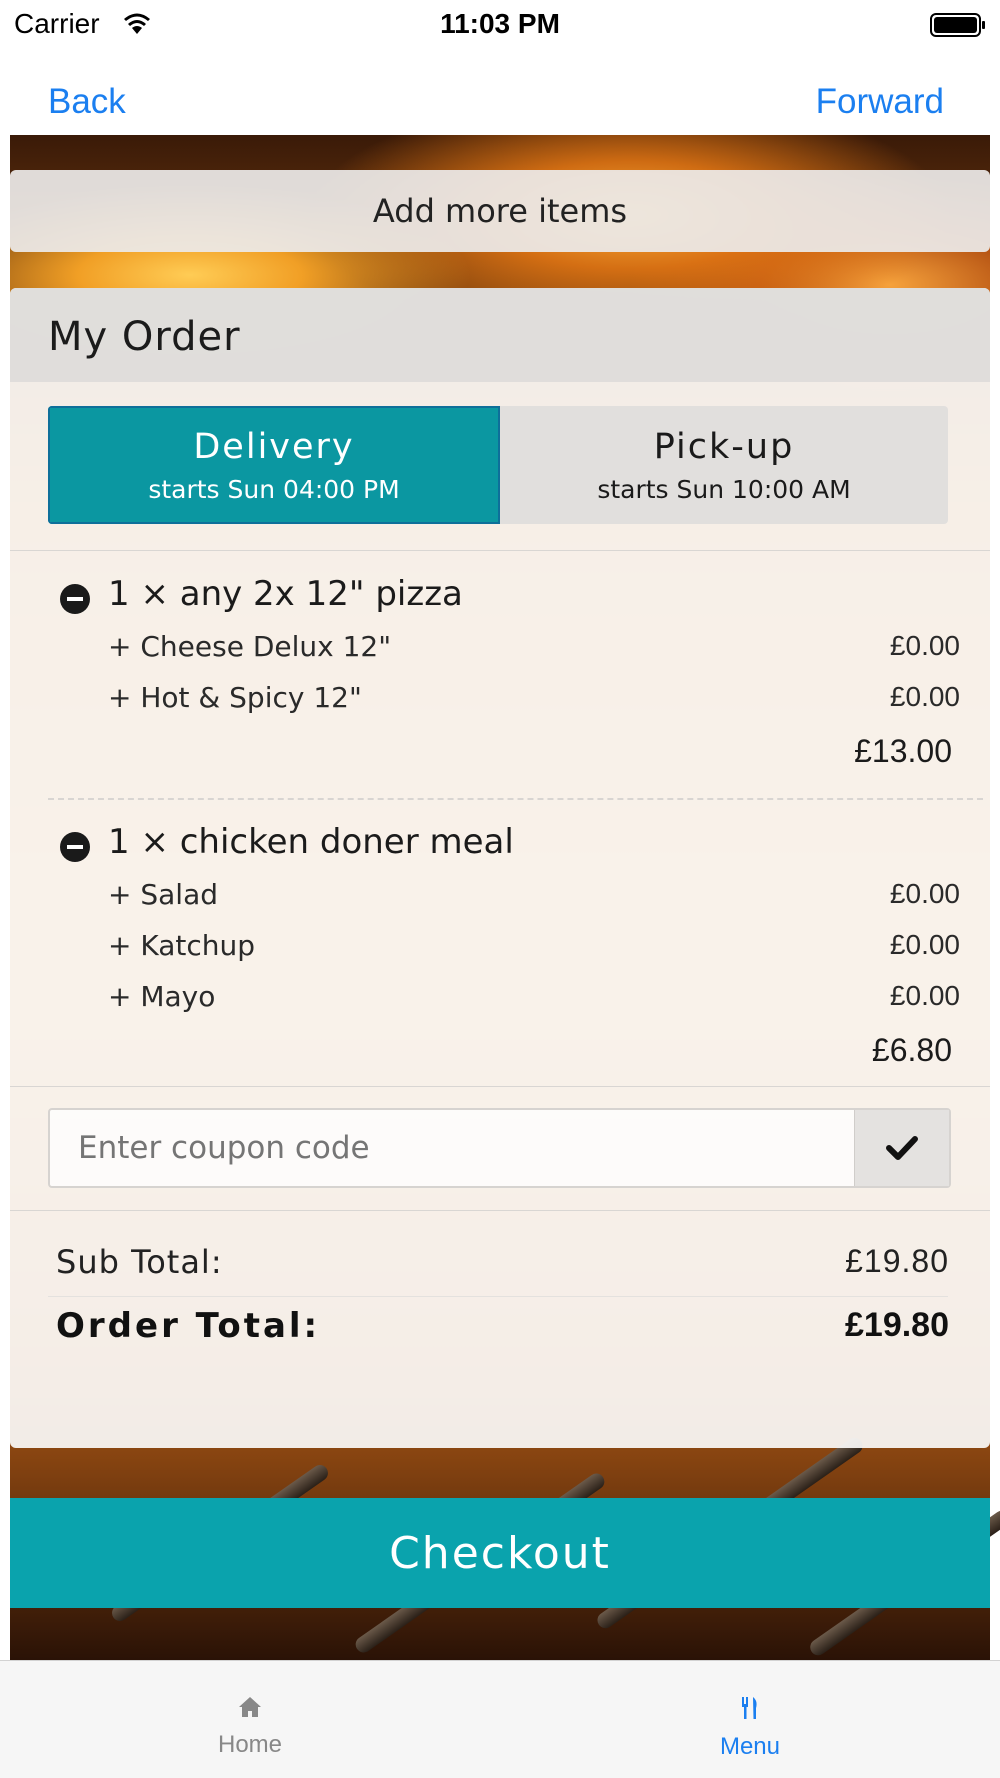 The height and width of the screenshot is (1778, 1000). Describe the element at coordinates (163, 894) in the screenshot. I see `option-name: + Salad` at that location.